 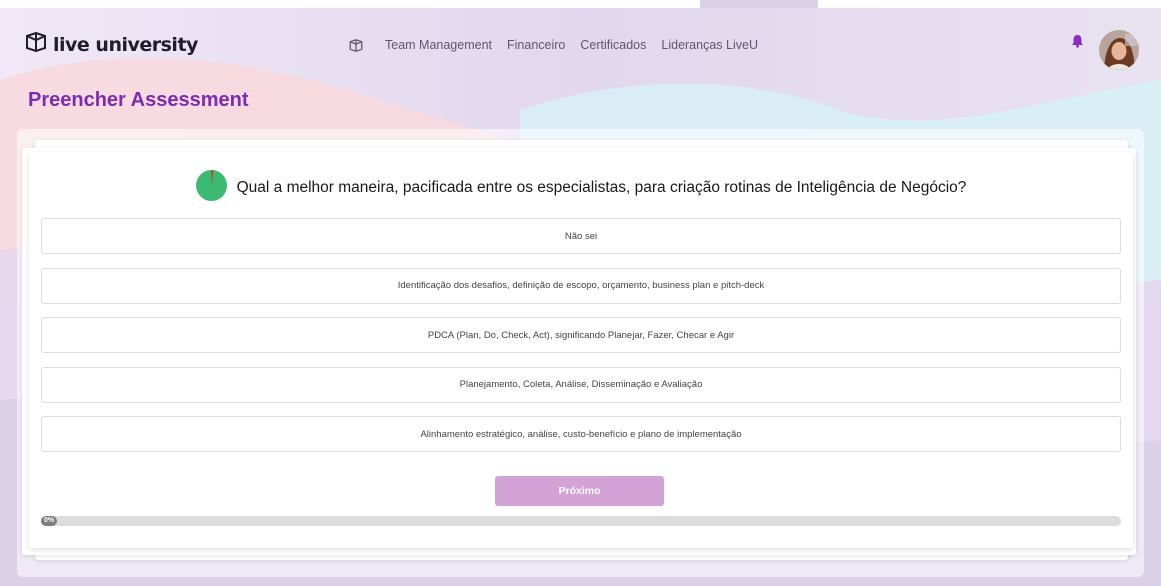 I want to click on bell-icon, so click(x=1077, y=43).